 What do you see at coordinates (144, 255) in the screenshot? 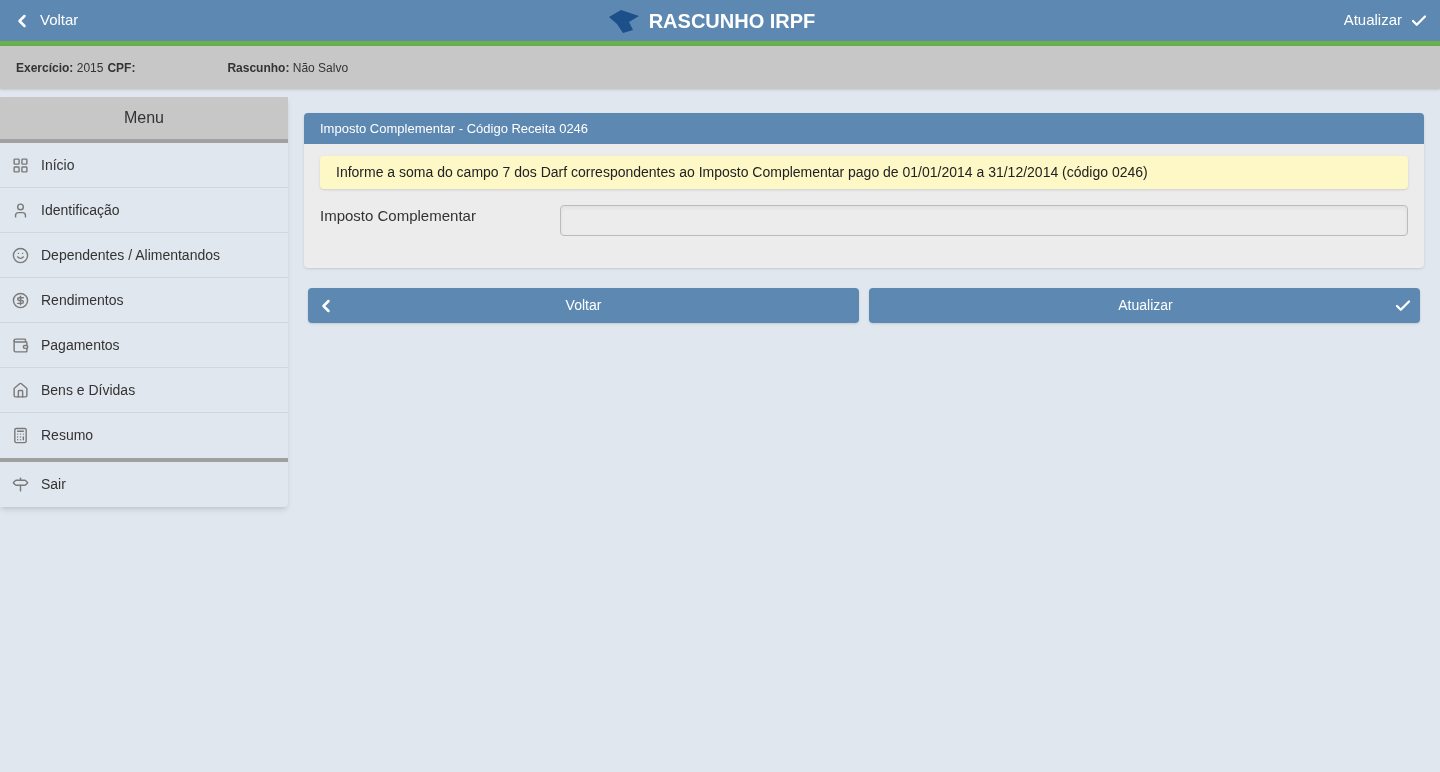
I see `menu-item: Dependentes / Alimentandos` at bounding box center [144, 255].